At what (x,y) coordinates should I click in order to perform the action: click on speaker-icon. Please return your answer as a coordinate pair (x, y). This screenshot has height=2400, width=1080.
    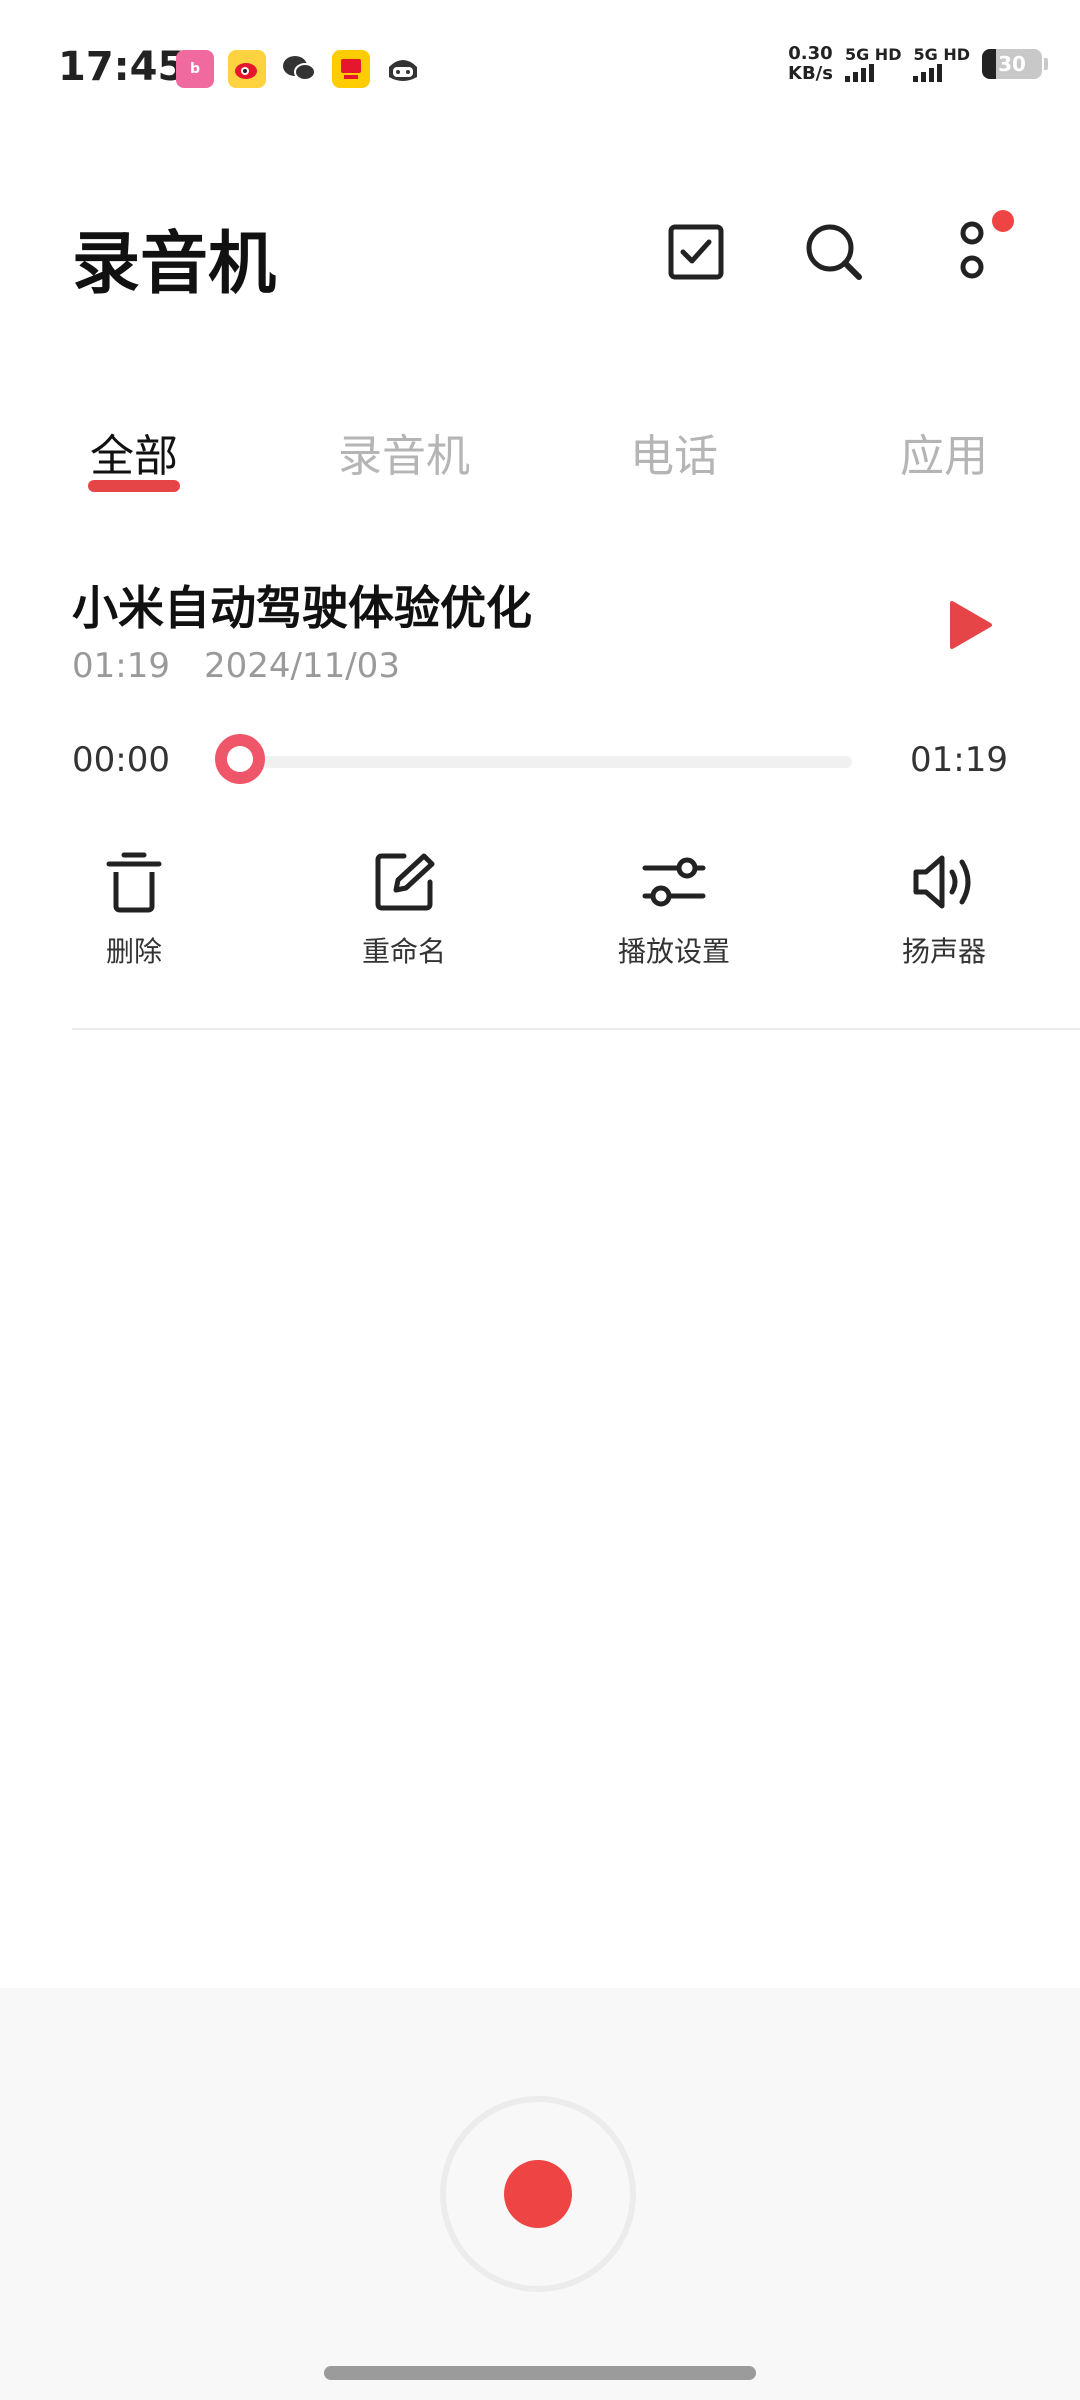
    Looking at the image, I should click on (942, 882).